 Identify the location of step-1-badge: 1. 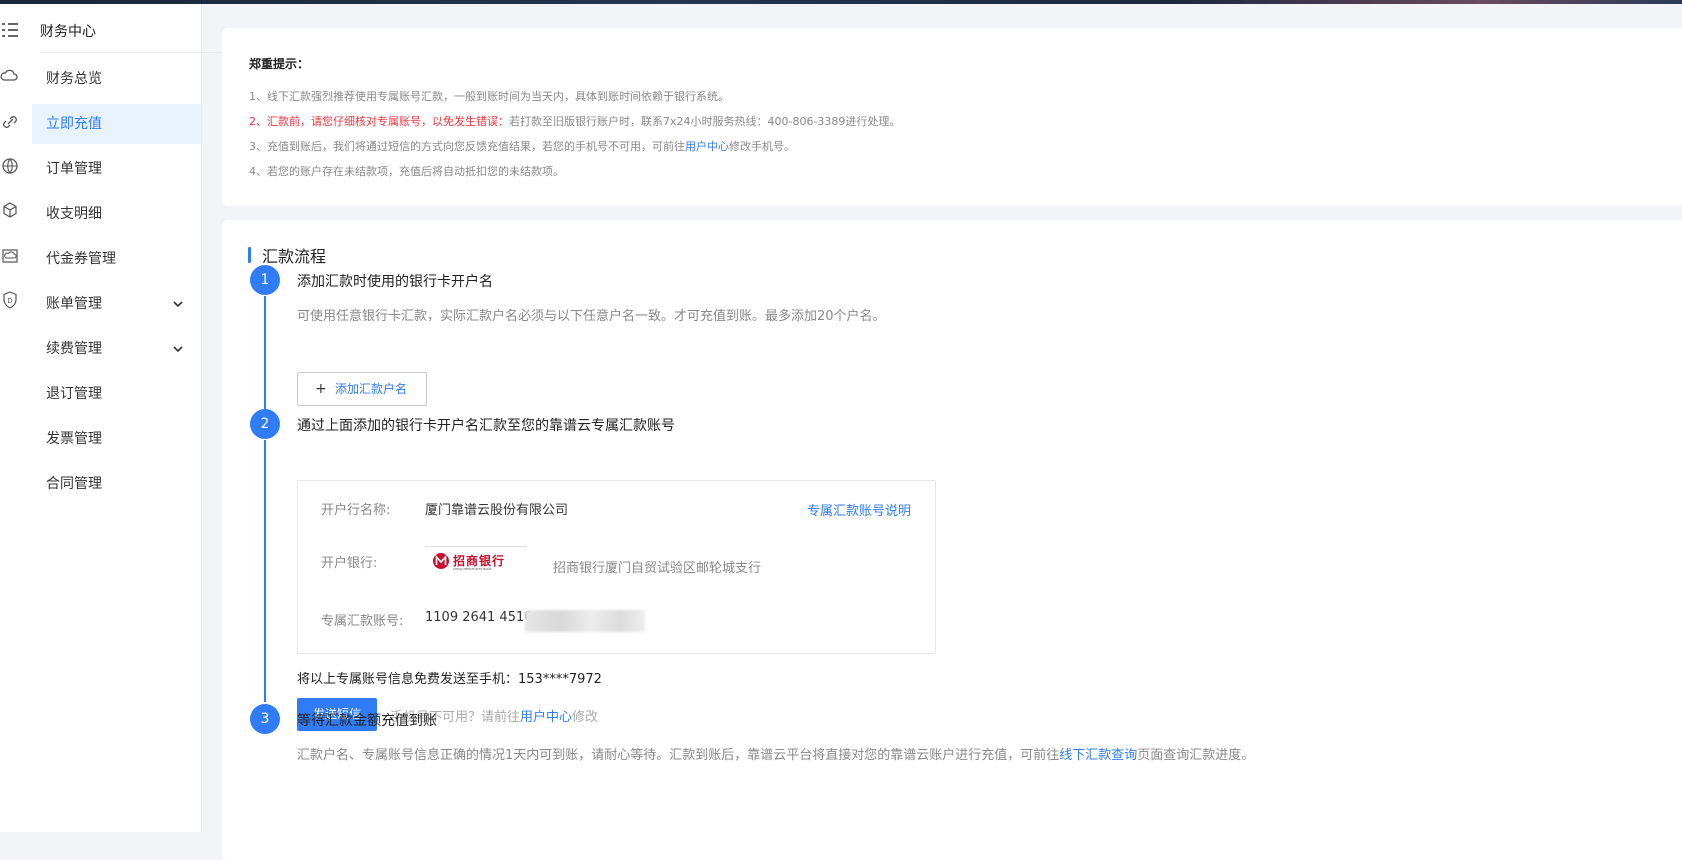
(265, 280).